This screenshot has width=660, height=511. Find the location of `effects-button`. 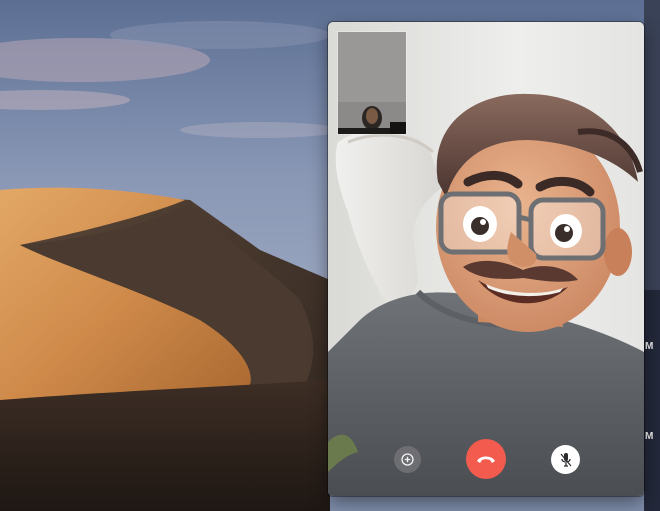

effects-button is located at coordinates (407, 459).